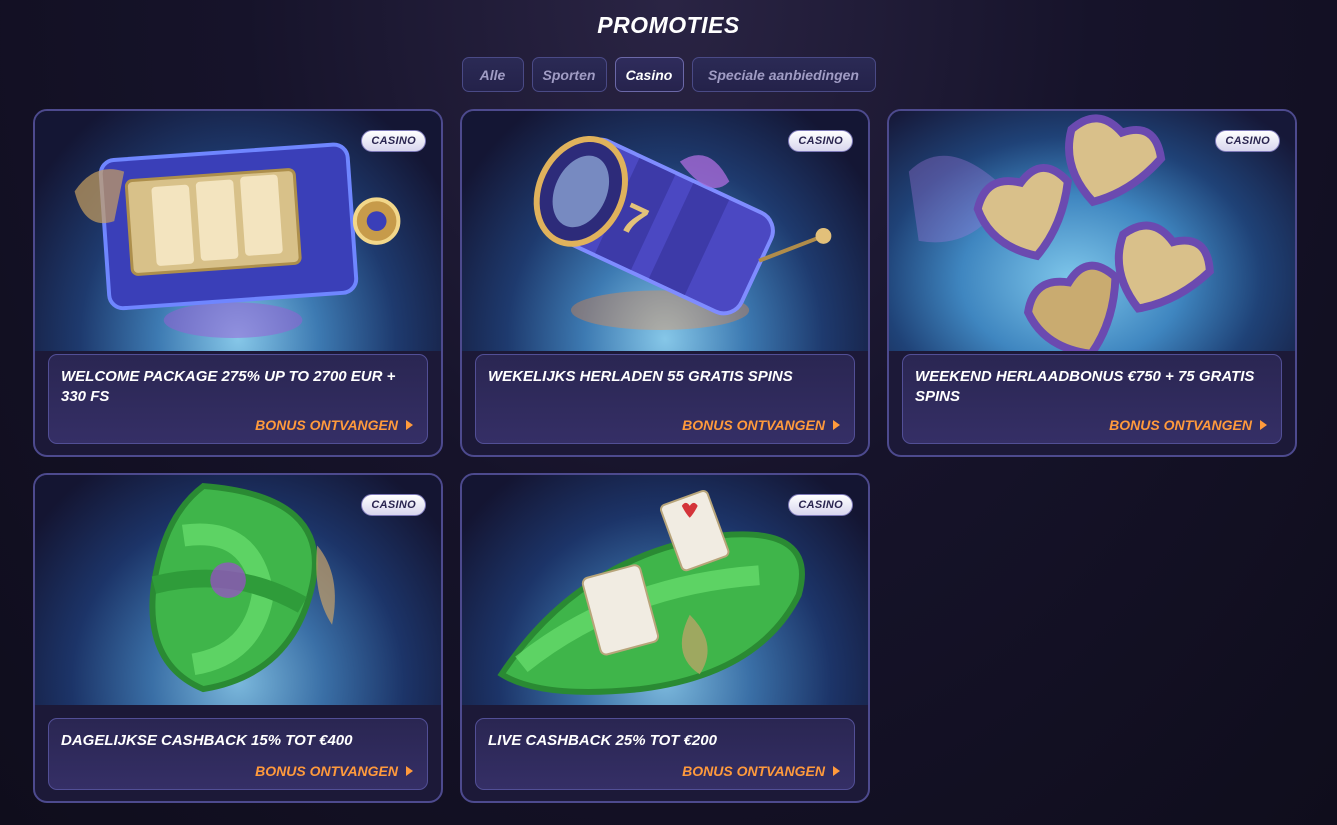 This screenshot has height=825, width=1337. I want to click on tab-speciale-aanbiedingen: Speciale aanbiedingen, so click(783, 74).